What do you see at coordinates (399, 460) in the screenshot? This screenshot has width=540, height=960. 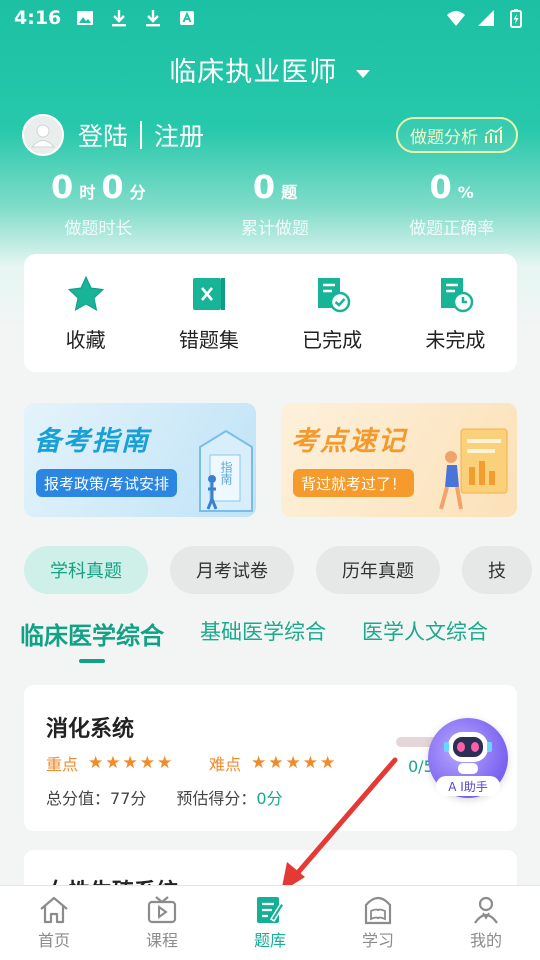 I see `key-points-banner: 考点速记 背过就考过了！` at bounding box center [399, 460].